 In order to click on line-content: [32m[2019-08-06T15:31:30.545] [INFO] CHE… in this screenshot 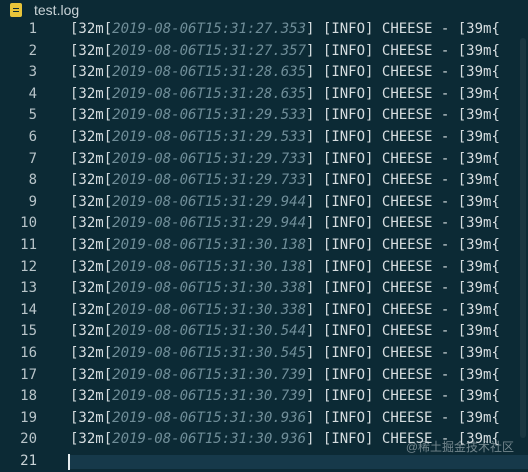, I will do `click(285, 354)`.